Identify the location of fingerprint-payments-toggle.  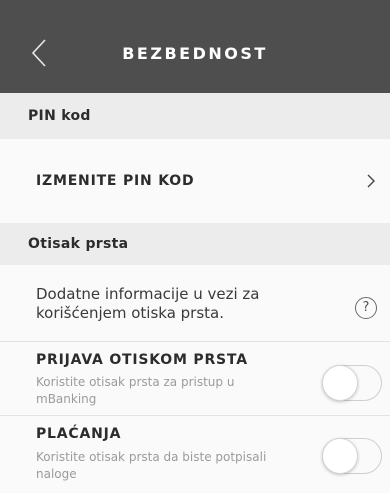
(352, 456).